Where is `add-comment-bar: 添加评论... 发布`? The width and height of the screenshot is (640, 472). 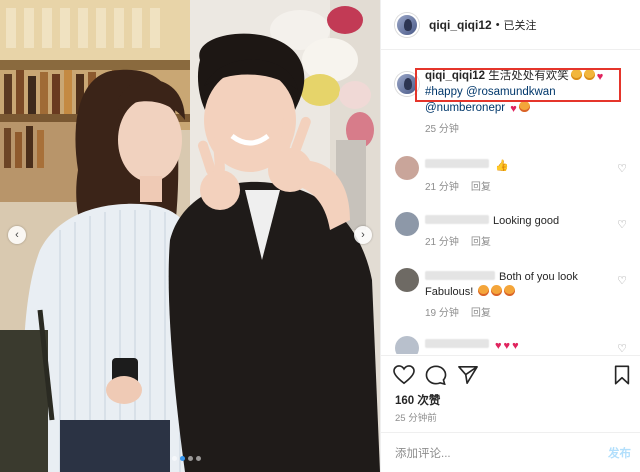
add-comment-bar: 添加评论... 发布 is located at coordinates (510, 452).